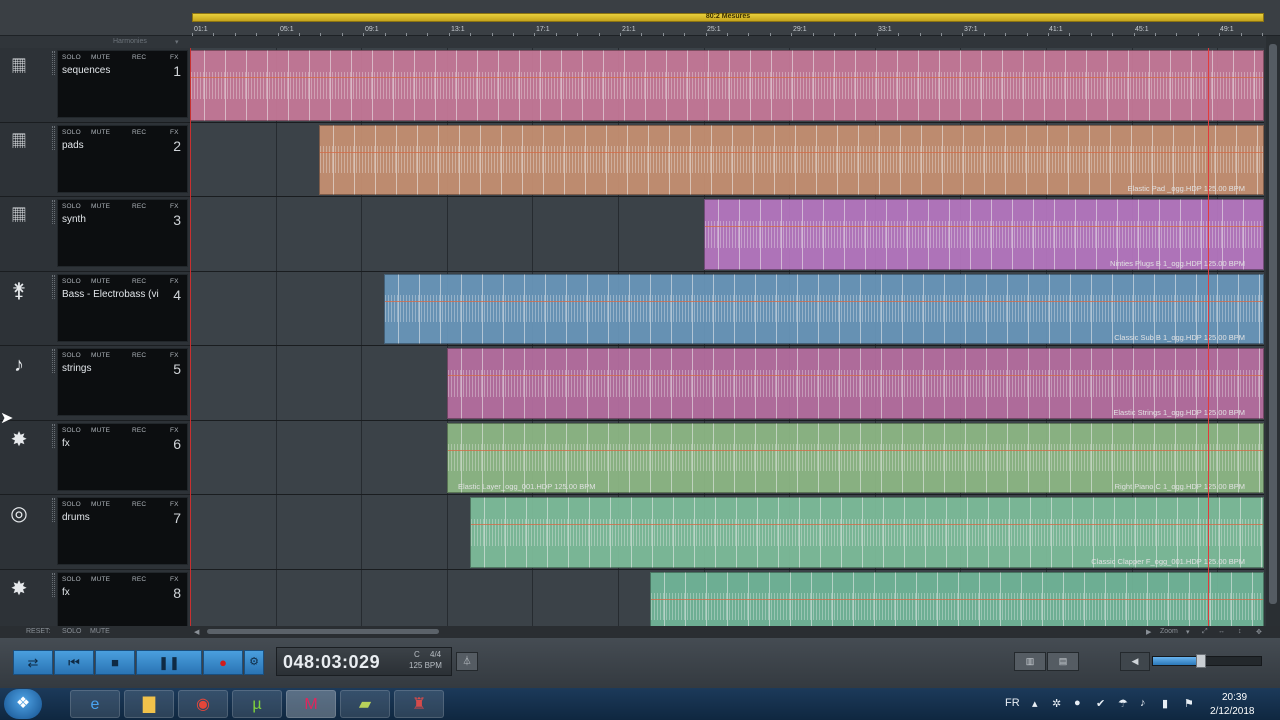 Image resolution: width=1280 pixels, height=720 pixels. I want to click on track-lane: Classic Clapper F_ogg_001.HDP 125.00 BPM, so click(727, 532).